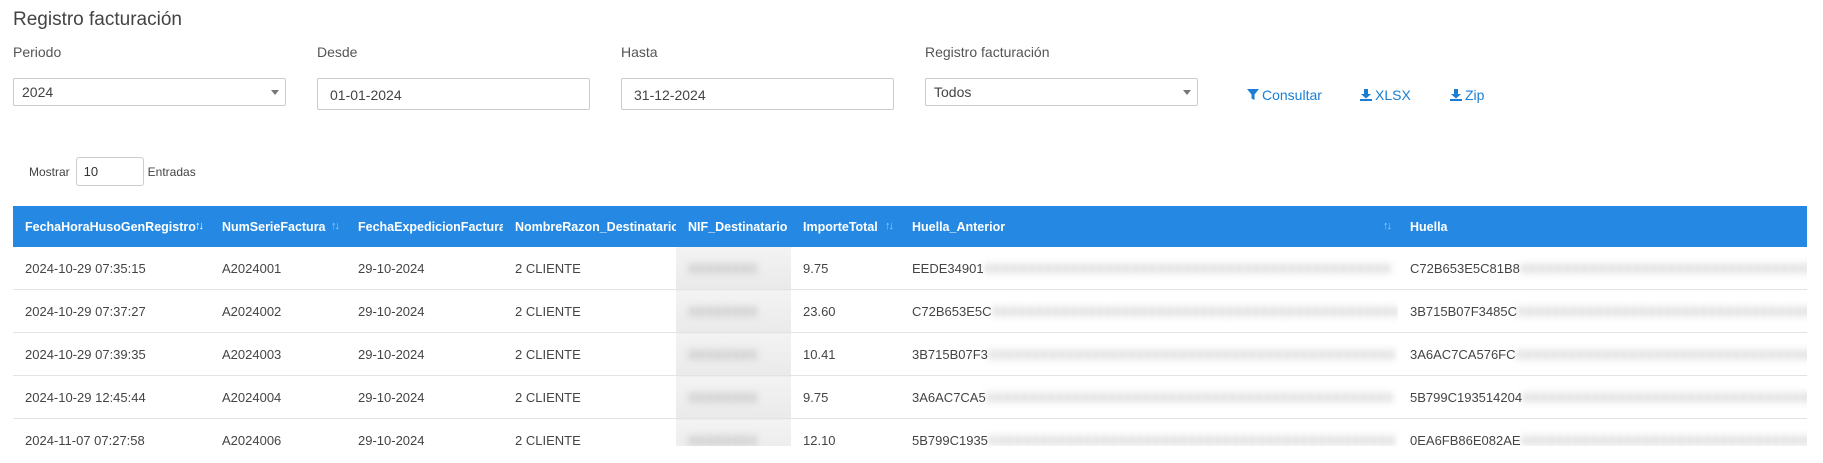  Describe the element at coordinates (1393, 95) in the screenshot. I see `xlsx-label: XLSX` at that location.